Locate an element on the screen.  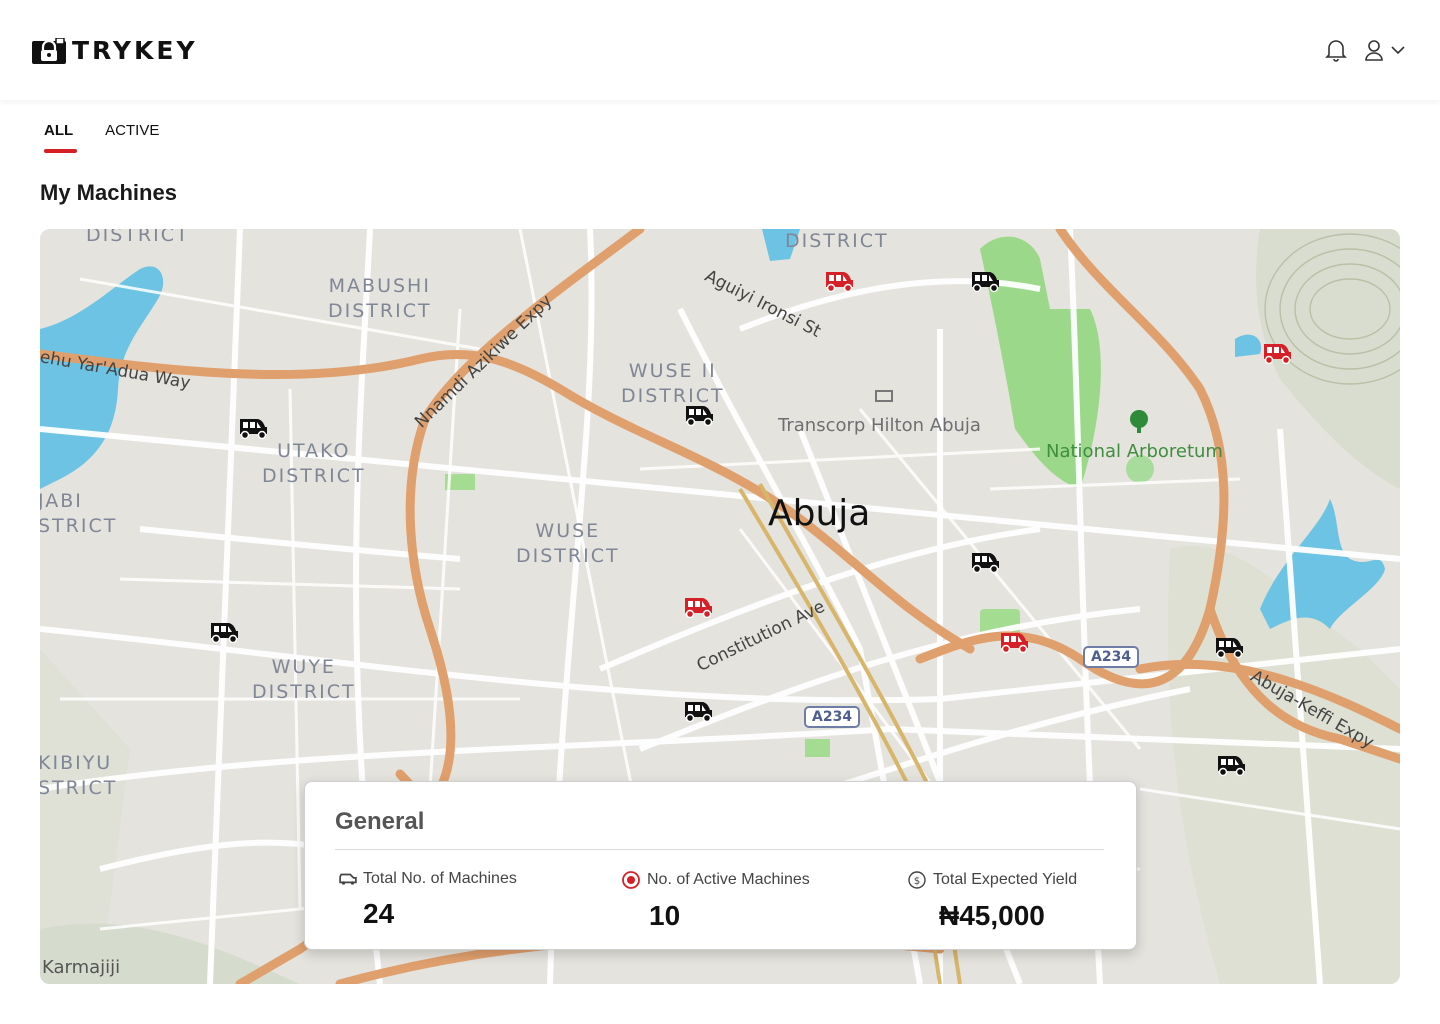
stat-value: 24 is located at coordinates (379, 913).